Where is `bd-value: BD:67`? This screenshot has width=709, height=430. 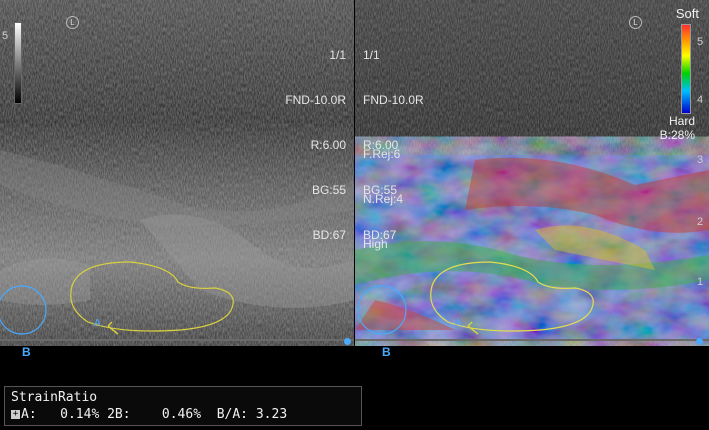 bd-value: BD:67 is located at coordinates (329, 235).